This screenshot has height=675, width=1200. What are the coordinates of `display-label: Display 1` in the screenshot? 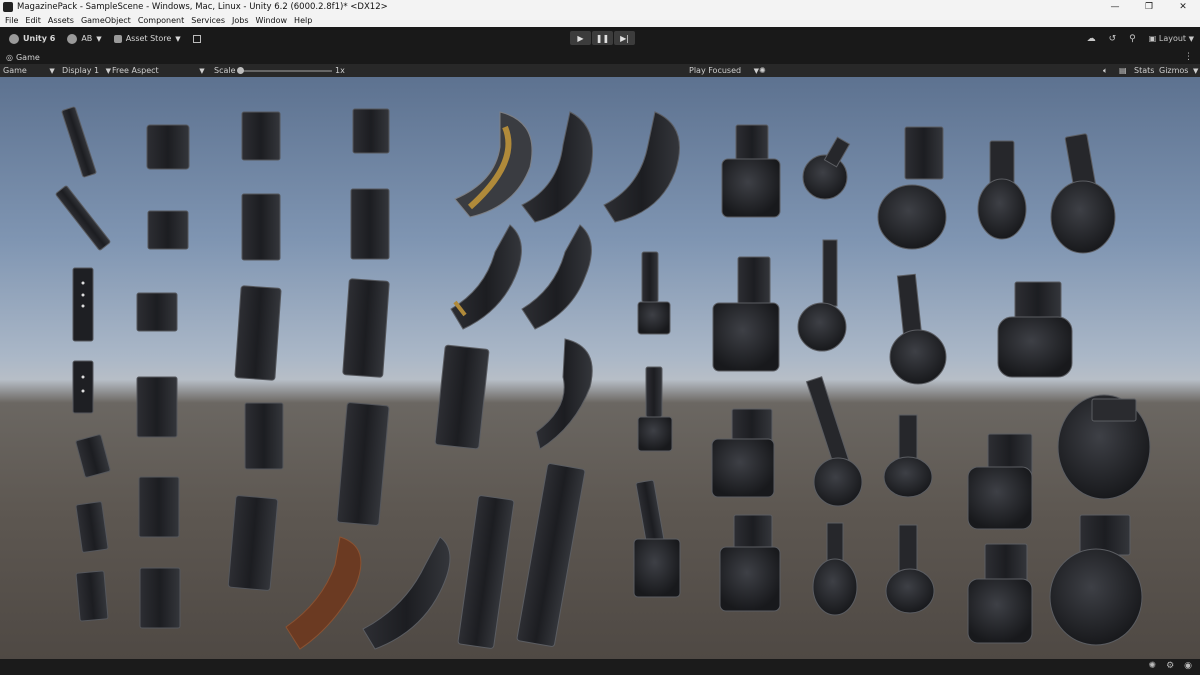 It's located at (81, 70).